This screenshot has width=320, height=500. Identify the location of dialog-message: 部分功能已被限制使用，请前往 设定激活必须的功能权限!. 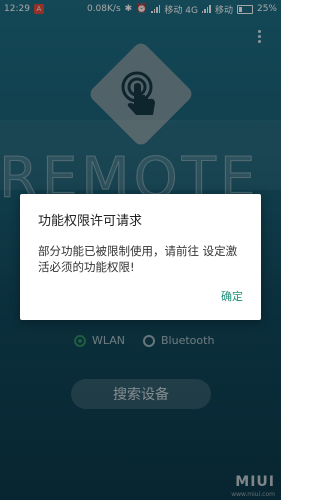
(138, 259).